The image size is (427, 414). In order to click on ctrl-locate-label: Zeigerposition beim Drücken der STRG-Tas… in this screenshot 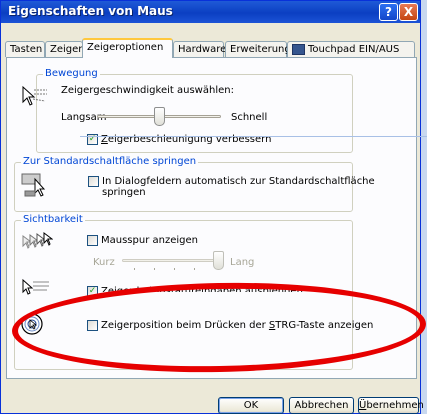, I will do `click(237, 326)`.